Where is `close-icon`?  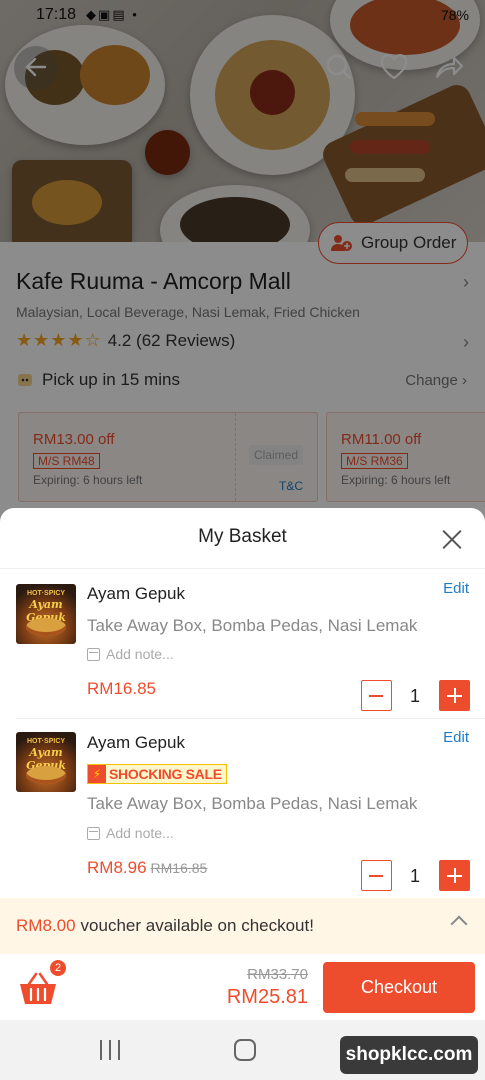 close-icon is located at coordinates (452, 539).